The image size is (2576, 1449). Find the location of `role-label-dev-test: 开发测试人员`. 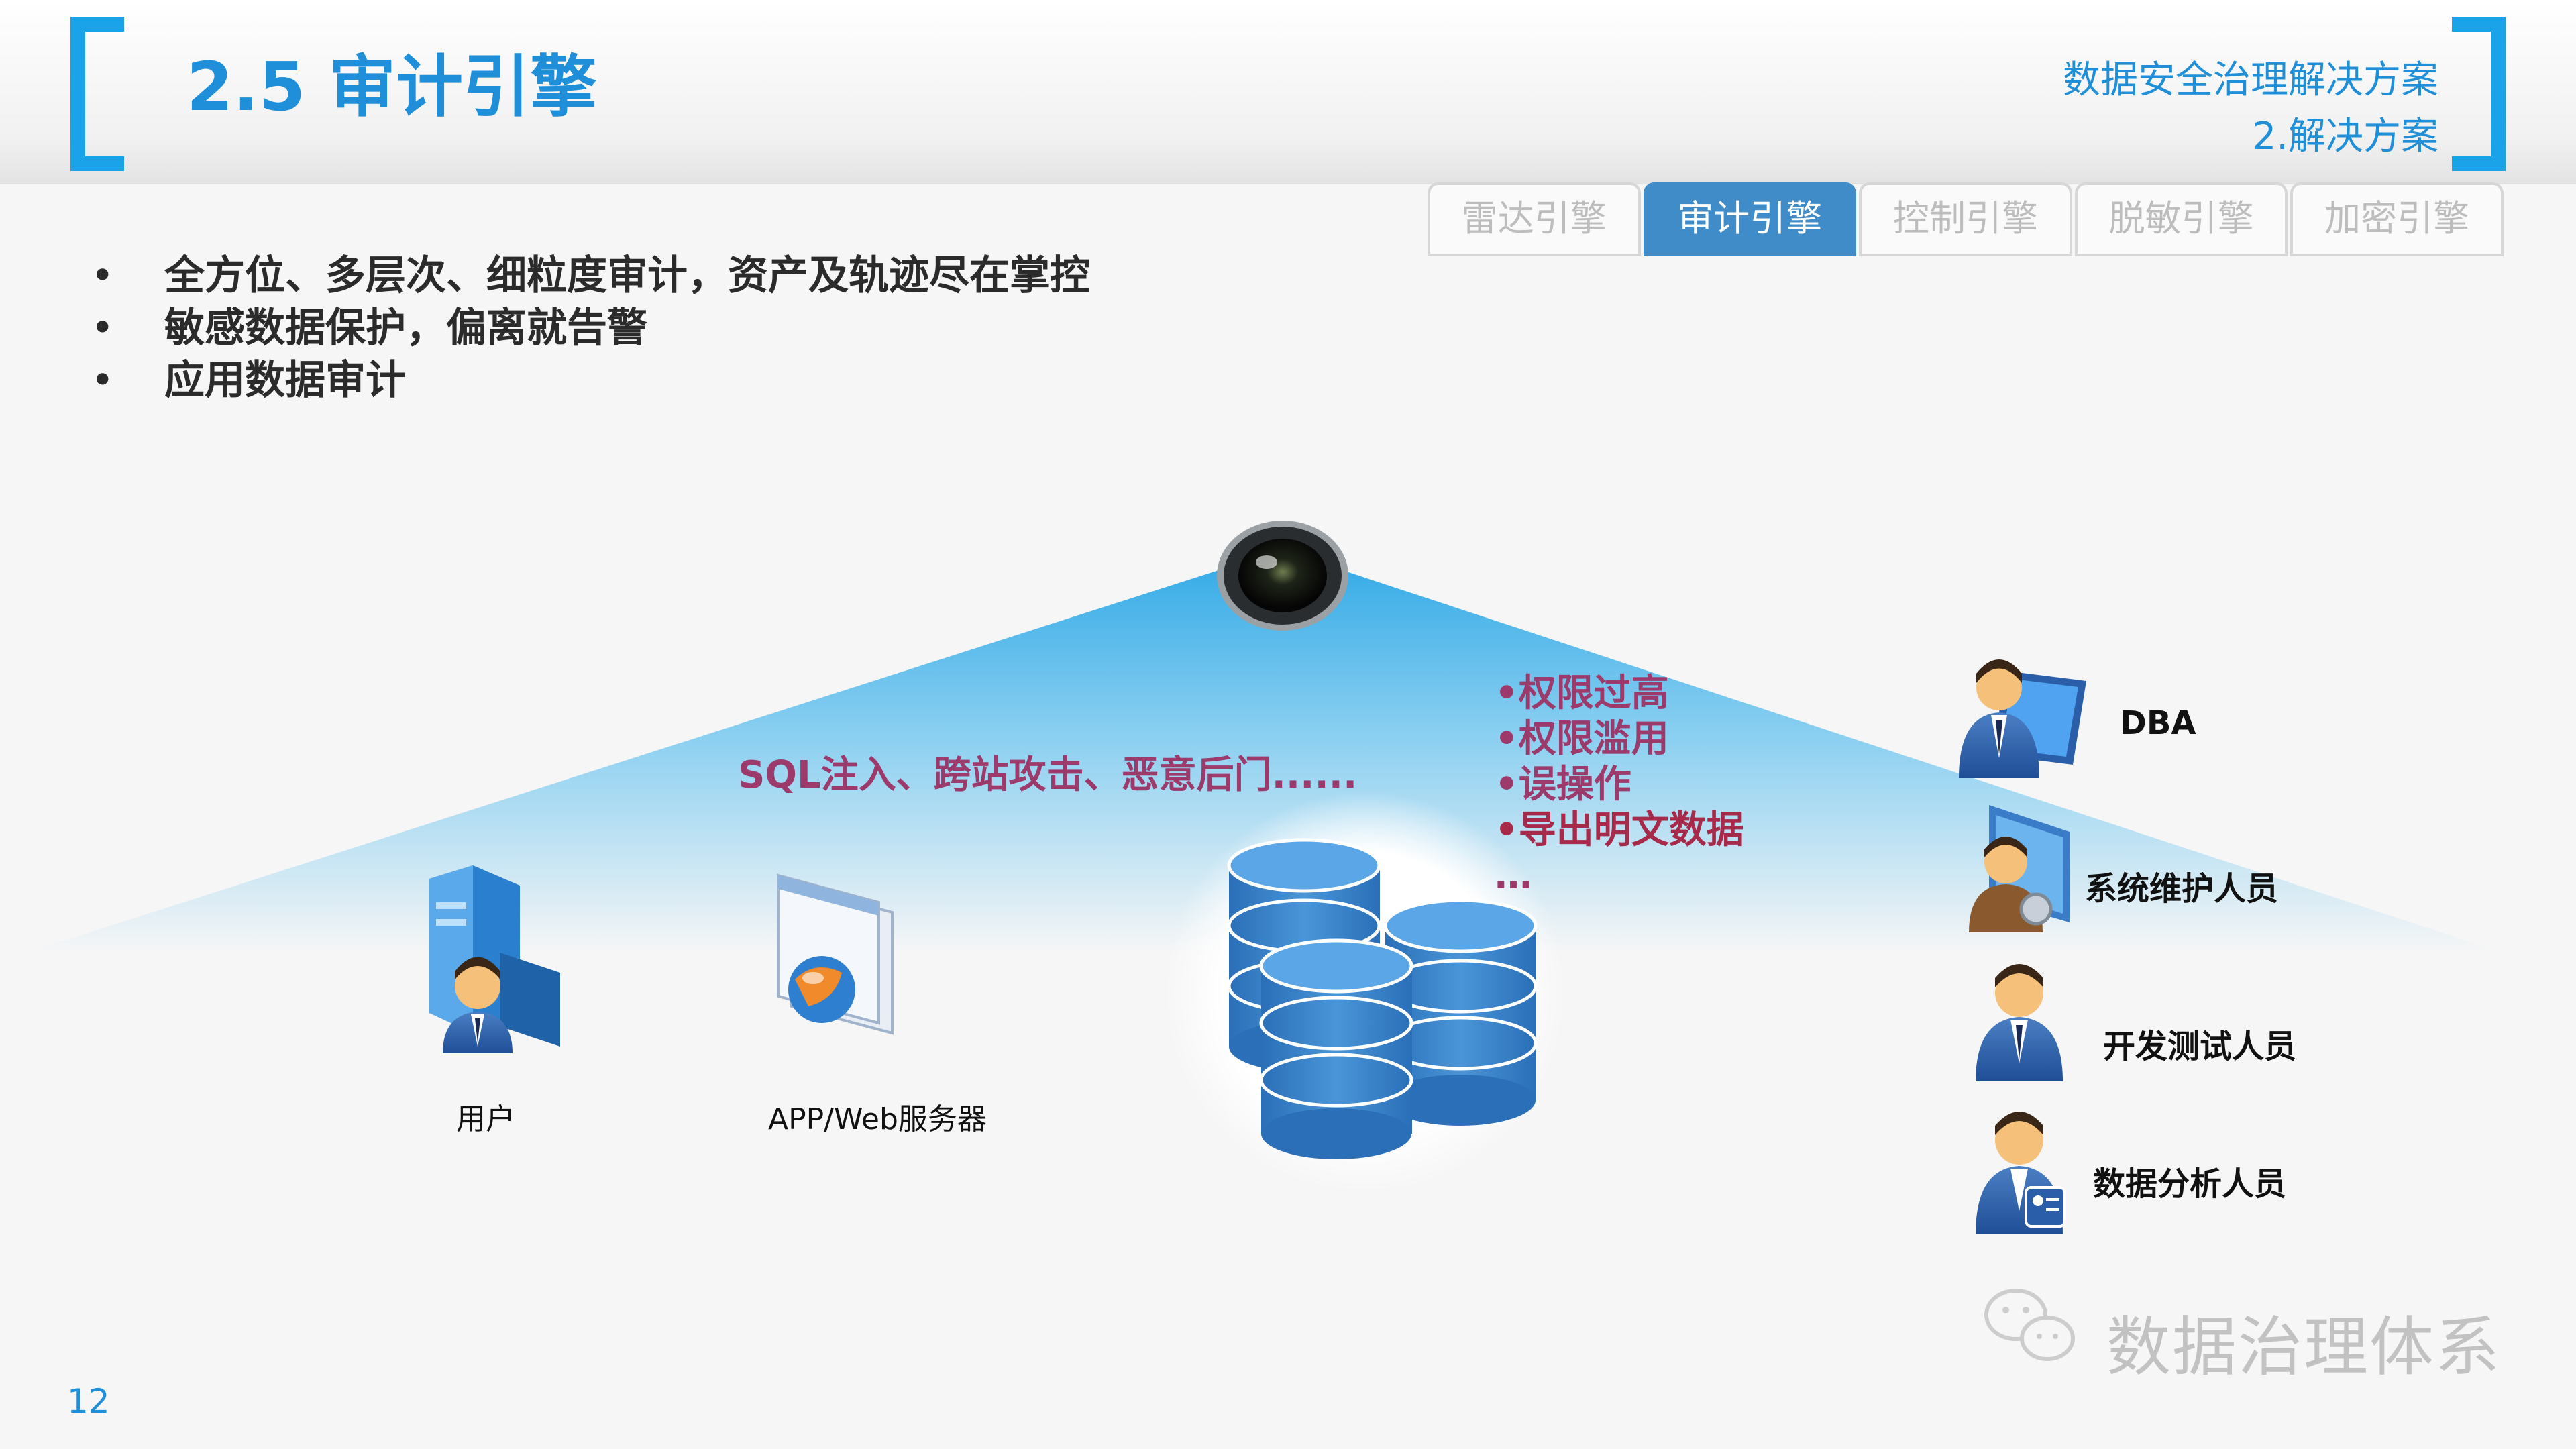

role-label-dev-test: 开发测试人员 is located at coordinates (2200, 1046).